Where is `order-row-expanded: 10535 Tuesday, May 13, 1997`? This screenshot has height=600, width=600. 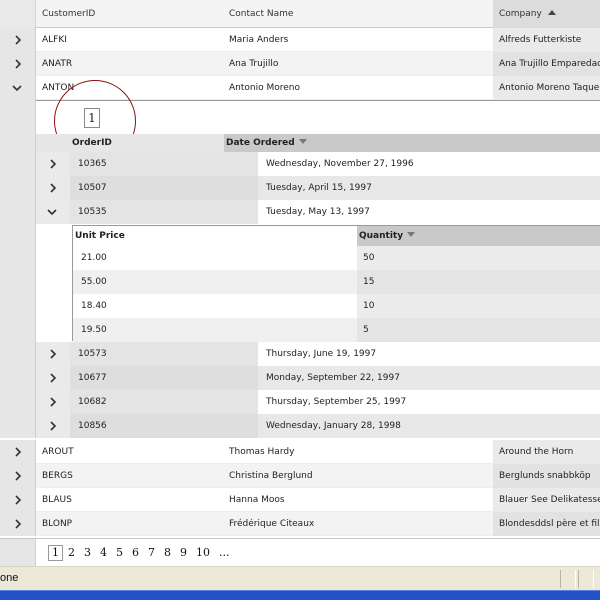 order-row-expanded: 10535 Tuesday, May 13, 1997 is located at coordinates (318, 212).